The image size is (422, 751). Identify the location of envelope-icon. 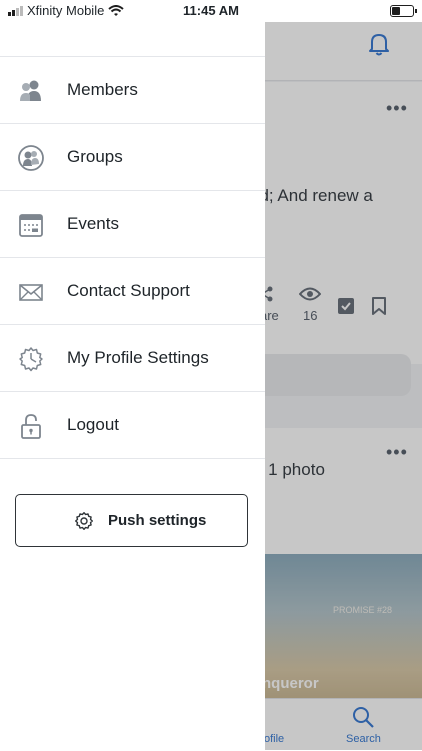
(31, 292).